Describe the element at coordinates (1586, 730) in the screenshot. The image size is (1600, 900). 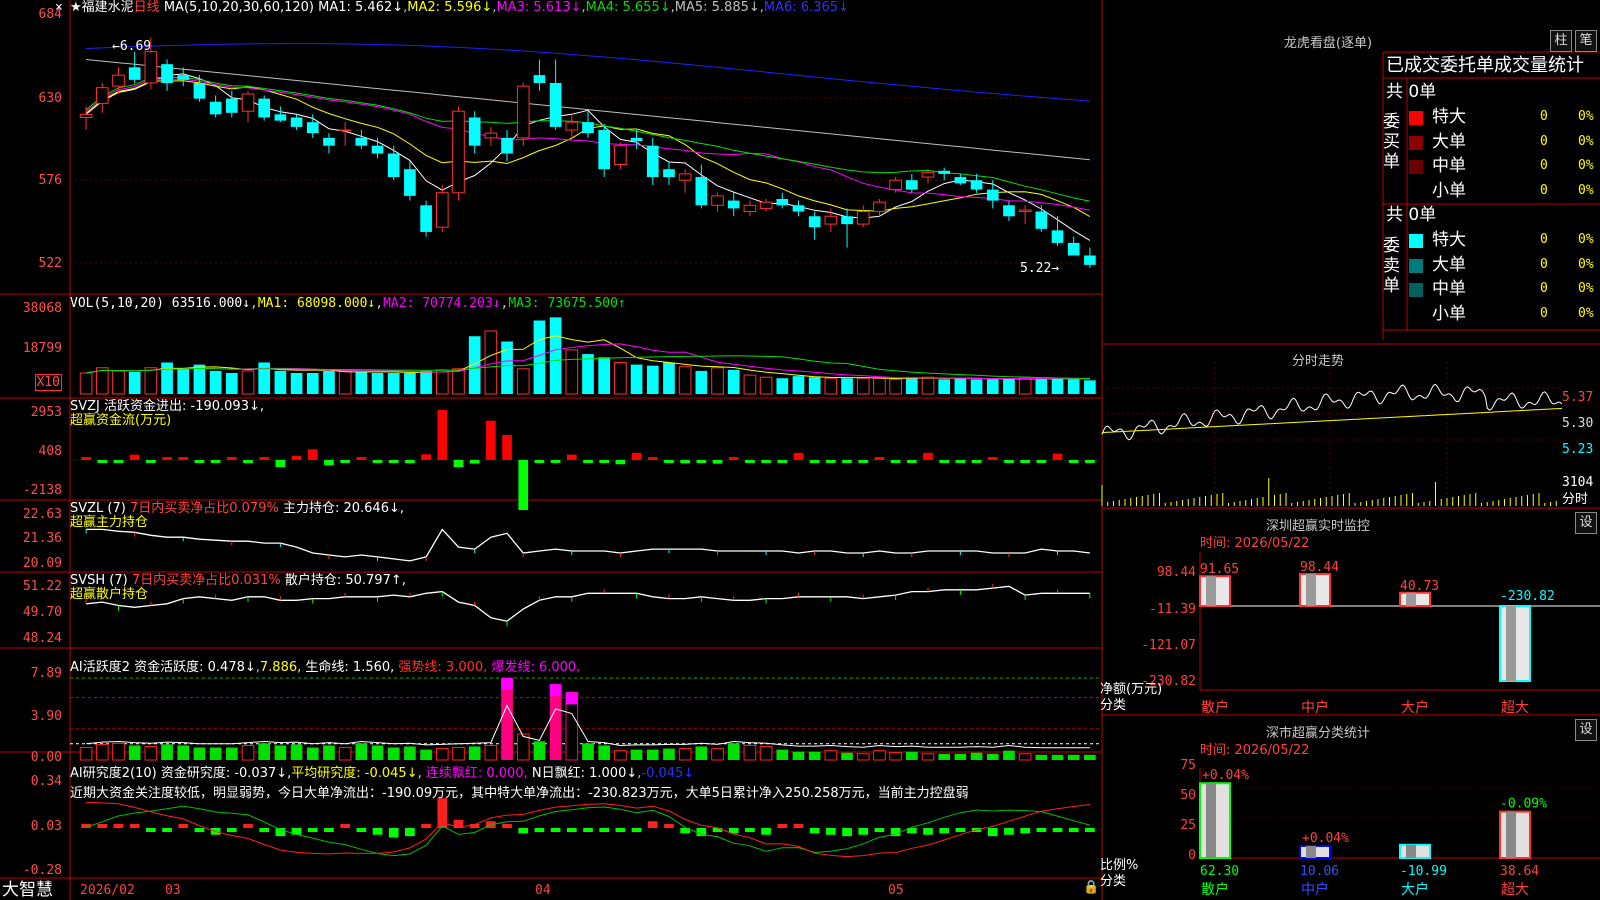
I see `classify-settings-button: 设` at that location.